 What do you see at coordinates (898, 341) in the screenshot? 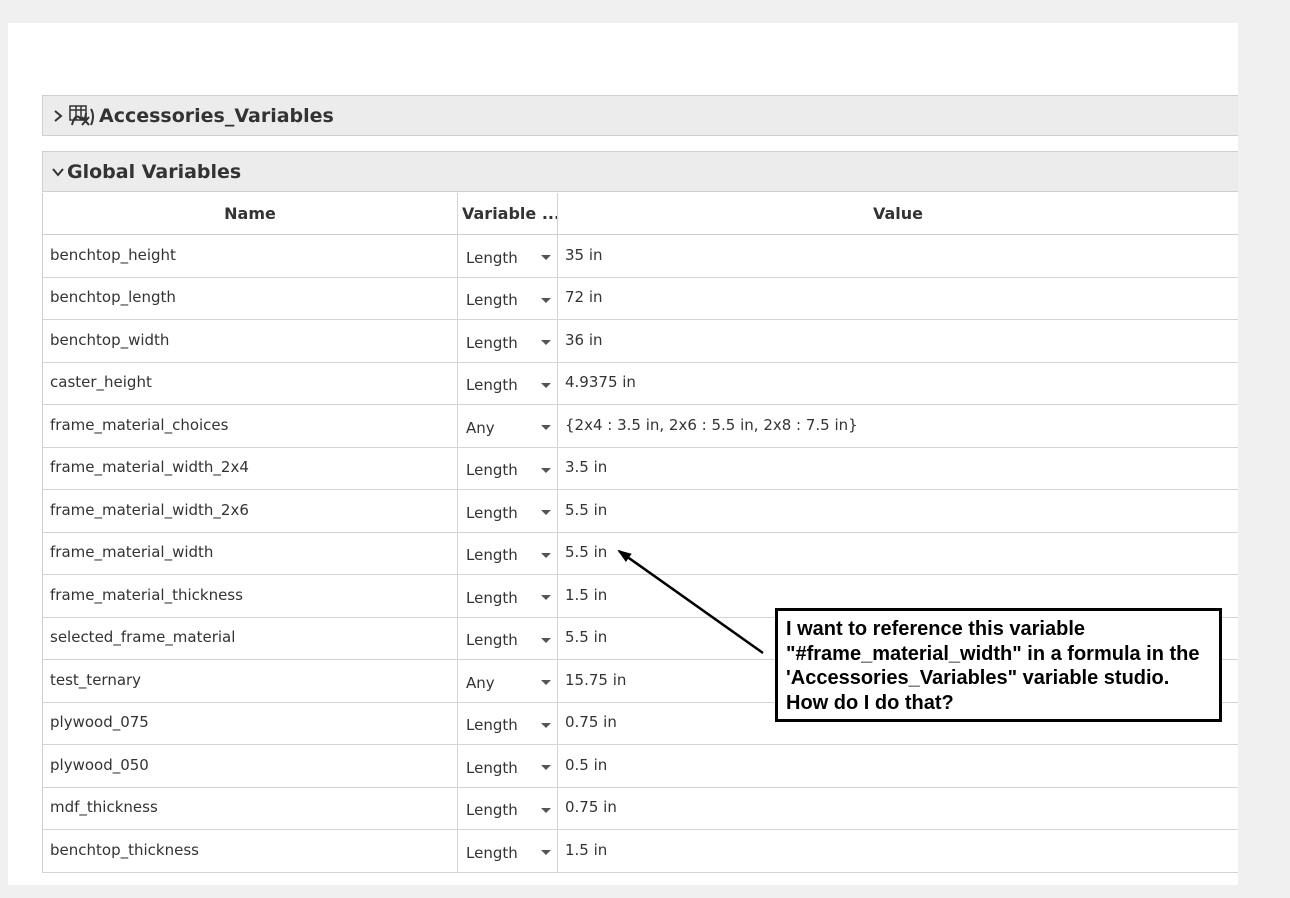
I see `variable-value-cell: 36 in` at bounding box center [898, 341].